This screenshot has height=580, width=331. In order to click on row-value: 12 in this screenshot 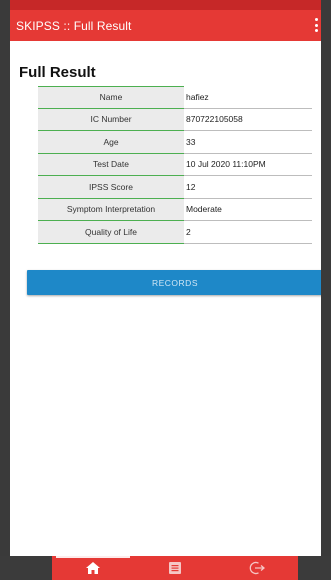, I will do `click(248, 187)`.